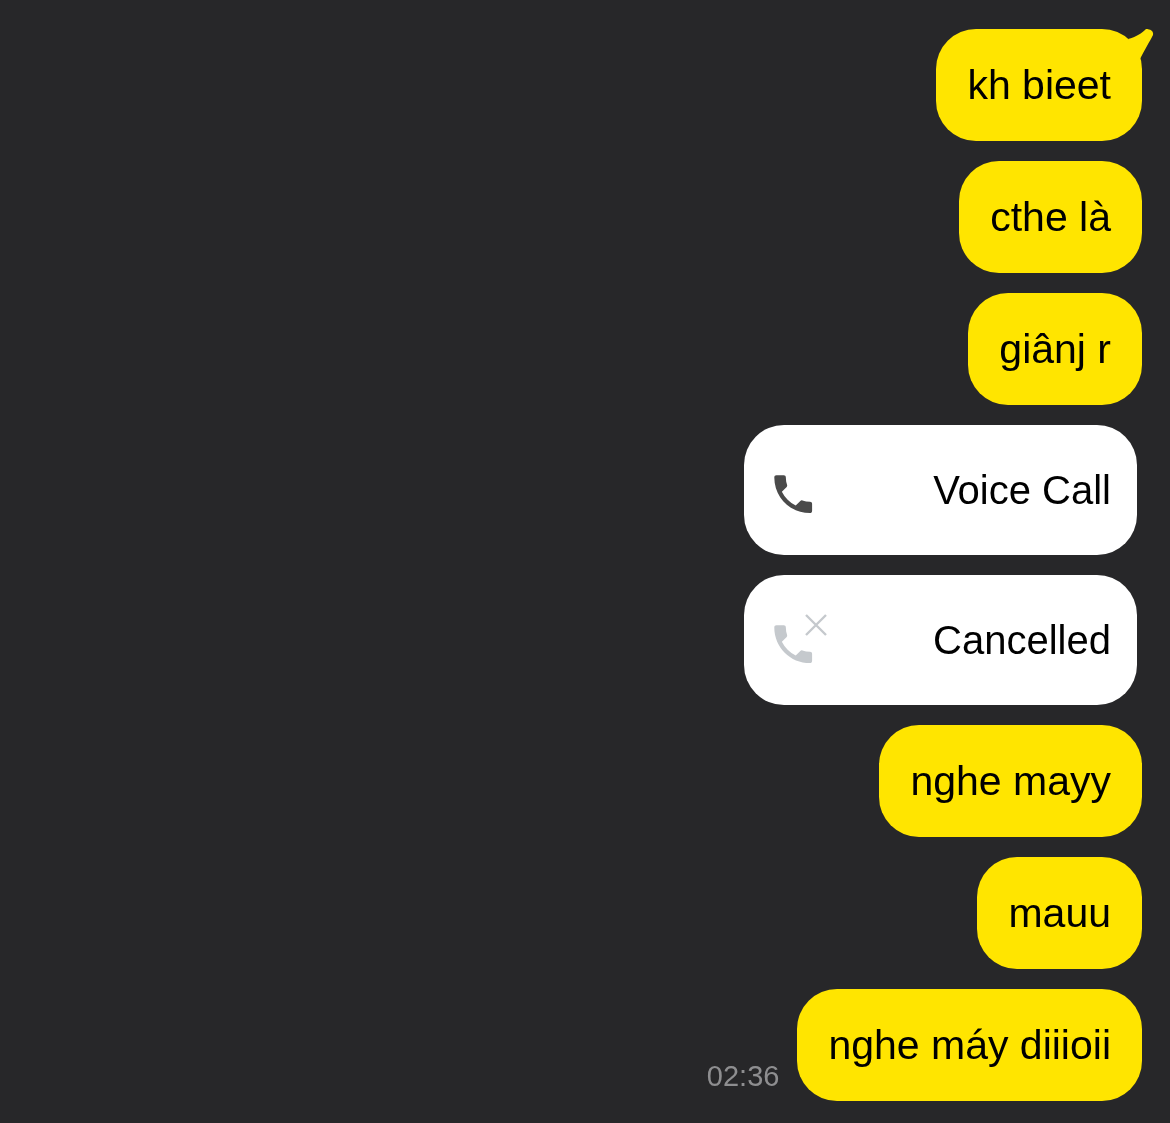  What do you see at coordinates (1010, 781) in the screenshot?
I see `message-bubble: nghe mayy` at bounding box center [1010, 781].